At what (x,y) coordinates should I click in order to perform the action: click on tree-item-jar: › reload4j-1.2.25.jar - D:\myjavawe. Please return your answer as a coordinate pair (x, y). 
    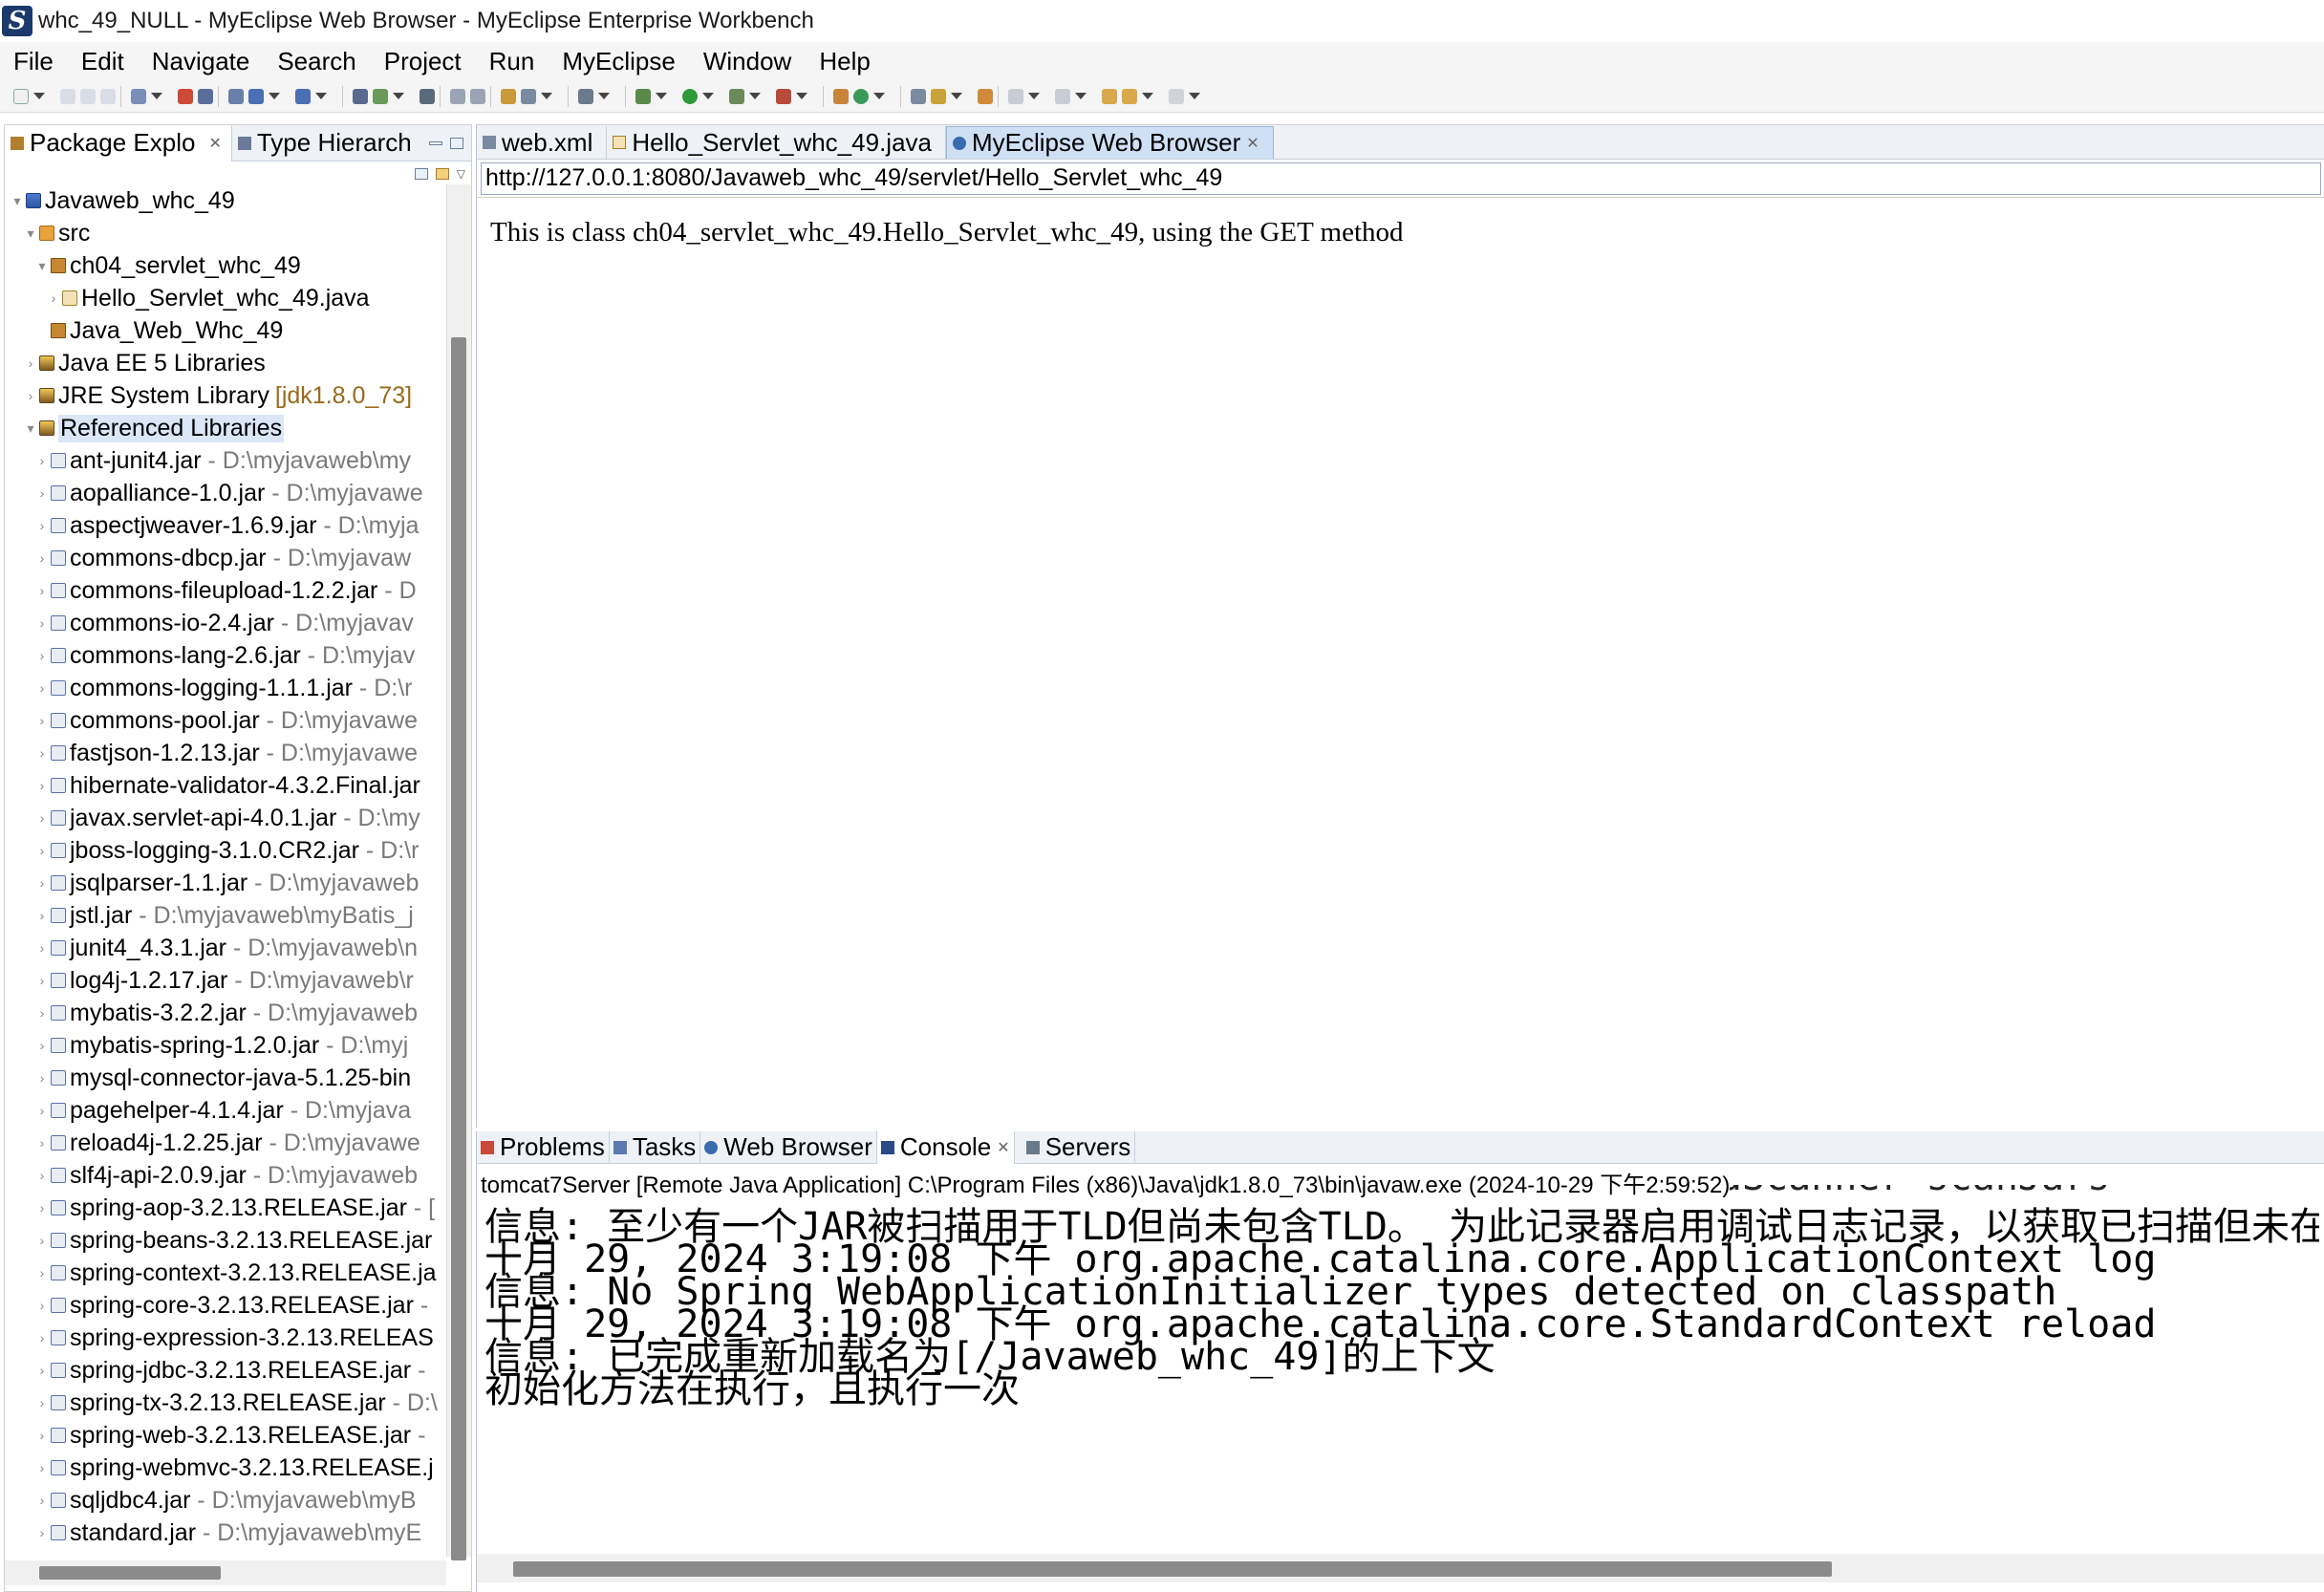
    Looking at the image, I should click on (228, 1143).